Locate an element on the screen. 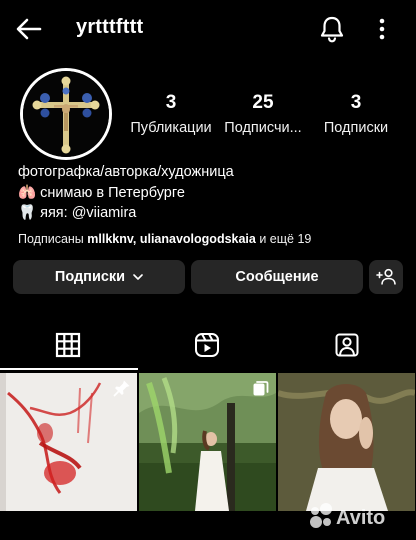 The height and width of the screenshot is (540, 416). profile-username: yrtttfttt is located at coordinates (110, 27).